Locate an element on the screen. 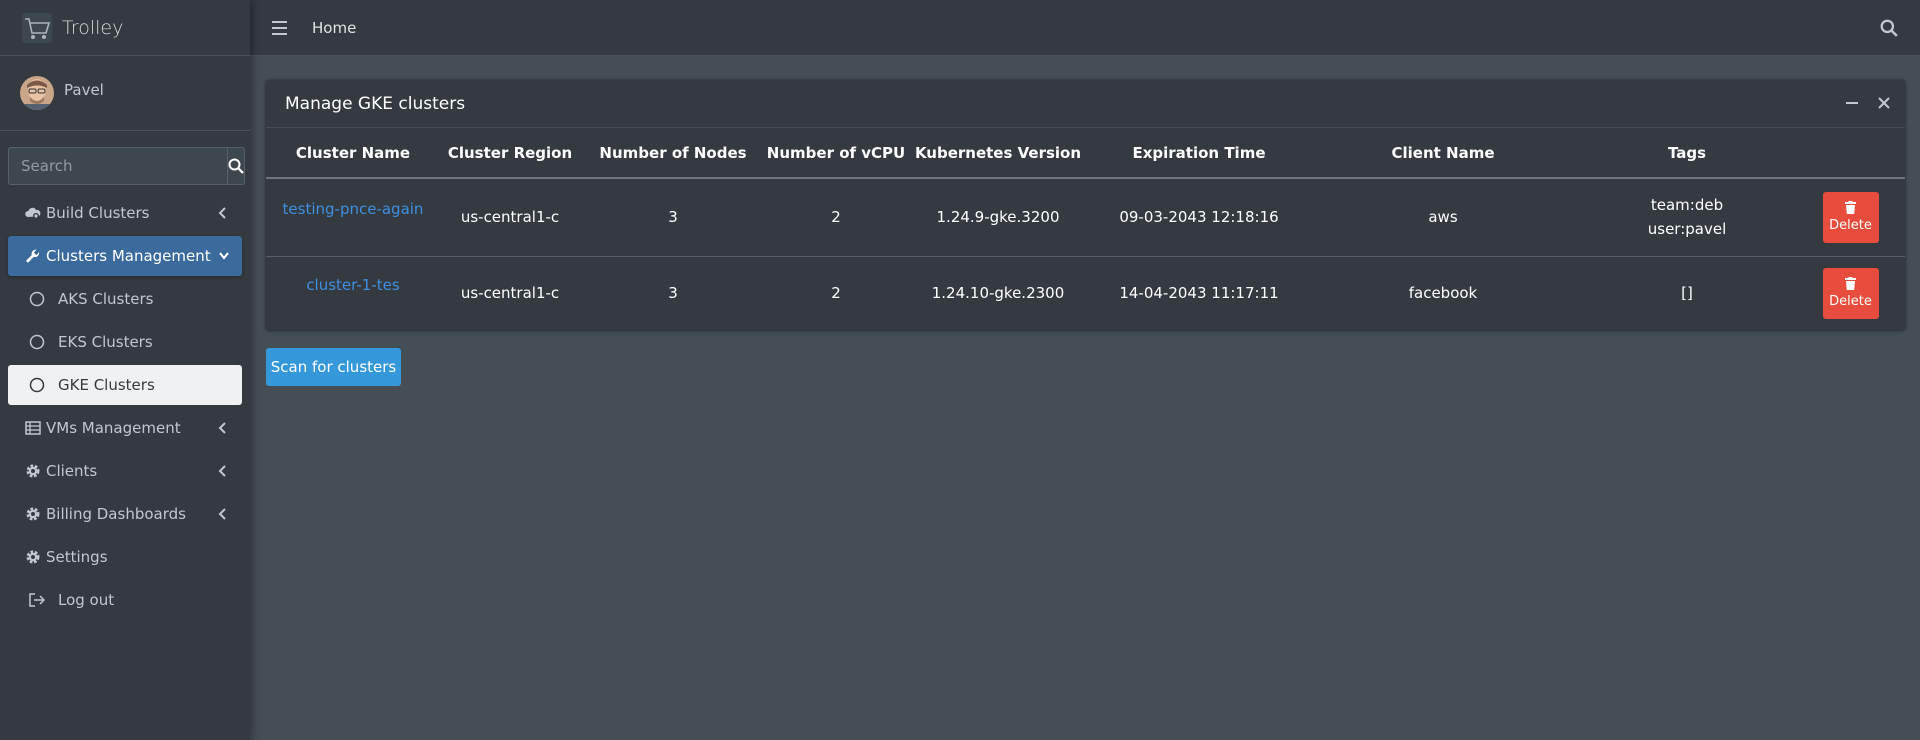 The height and width of the screenshot is (740, 1920). sidebar-item-gke-clusters: GKE Clusters is located at coordinates (125, 385).